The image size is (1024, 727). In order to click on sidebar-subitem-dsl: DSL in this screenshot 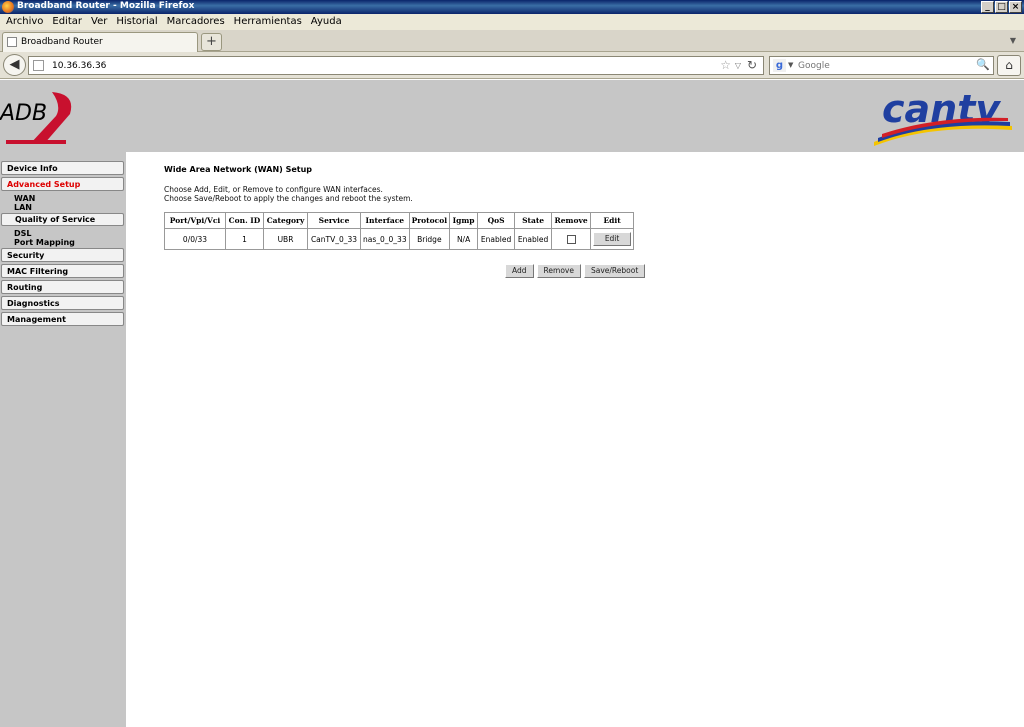, I will do `click(23, 233)`.